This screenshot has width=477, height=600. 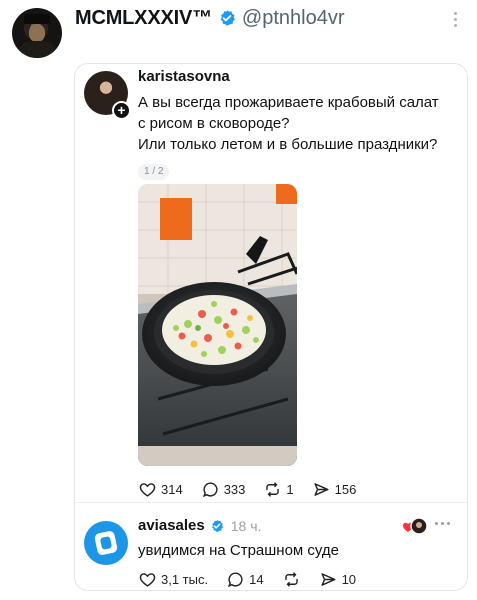 What do you see at coordinates (256, 489) in the screenshot?
I see `post-actions: 314 333 1 156` at bounding box center [256, 489].